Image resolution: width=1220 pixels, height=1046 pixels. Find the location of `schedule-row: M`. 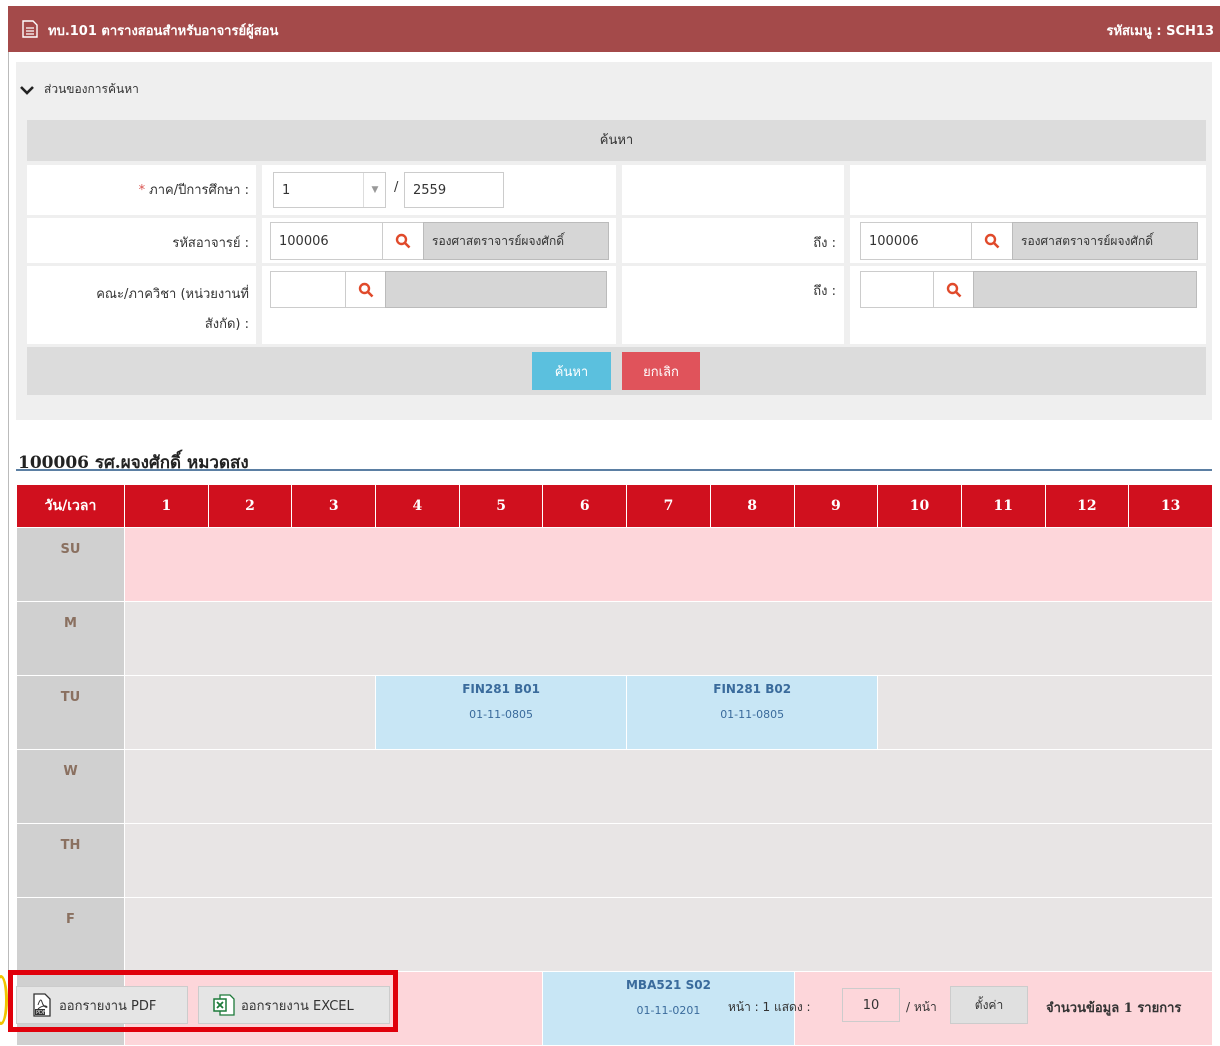

schedule-row: M is located at coordinates (614, 638).